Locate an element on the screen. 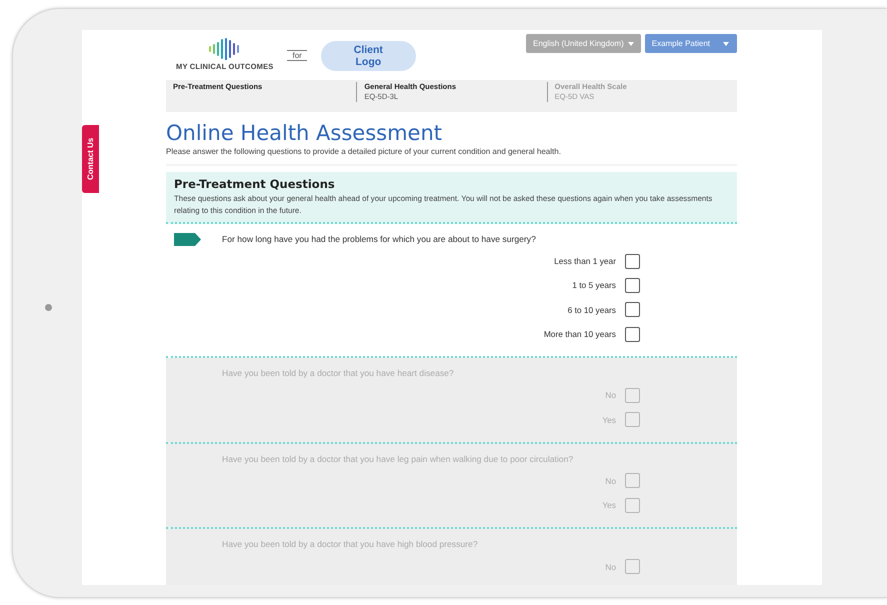  user-dropdown: Example Patient is located at coordinates (690, 43).